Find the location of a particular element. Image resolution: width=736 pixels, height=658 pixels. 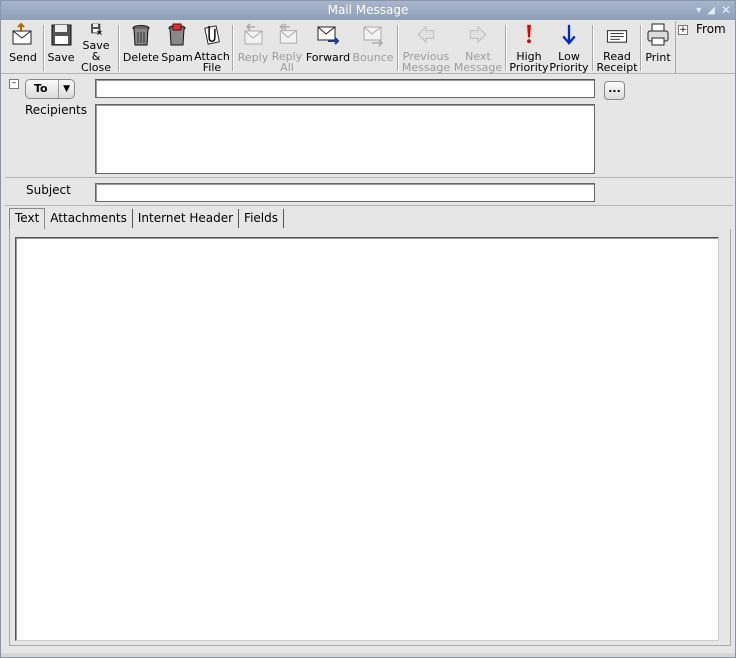

window-title: Mail Message is located at coordinates (368, 10).